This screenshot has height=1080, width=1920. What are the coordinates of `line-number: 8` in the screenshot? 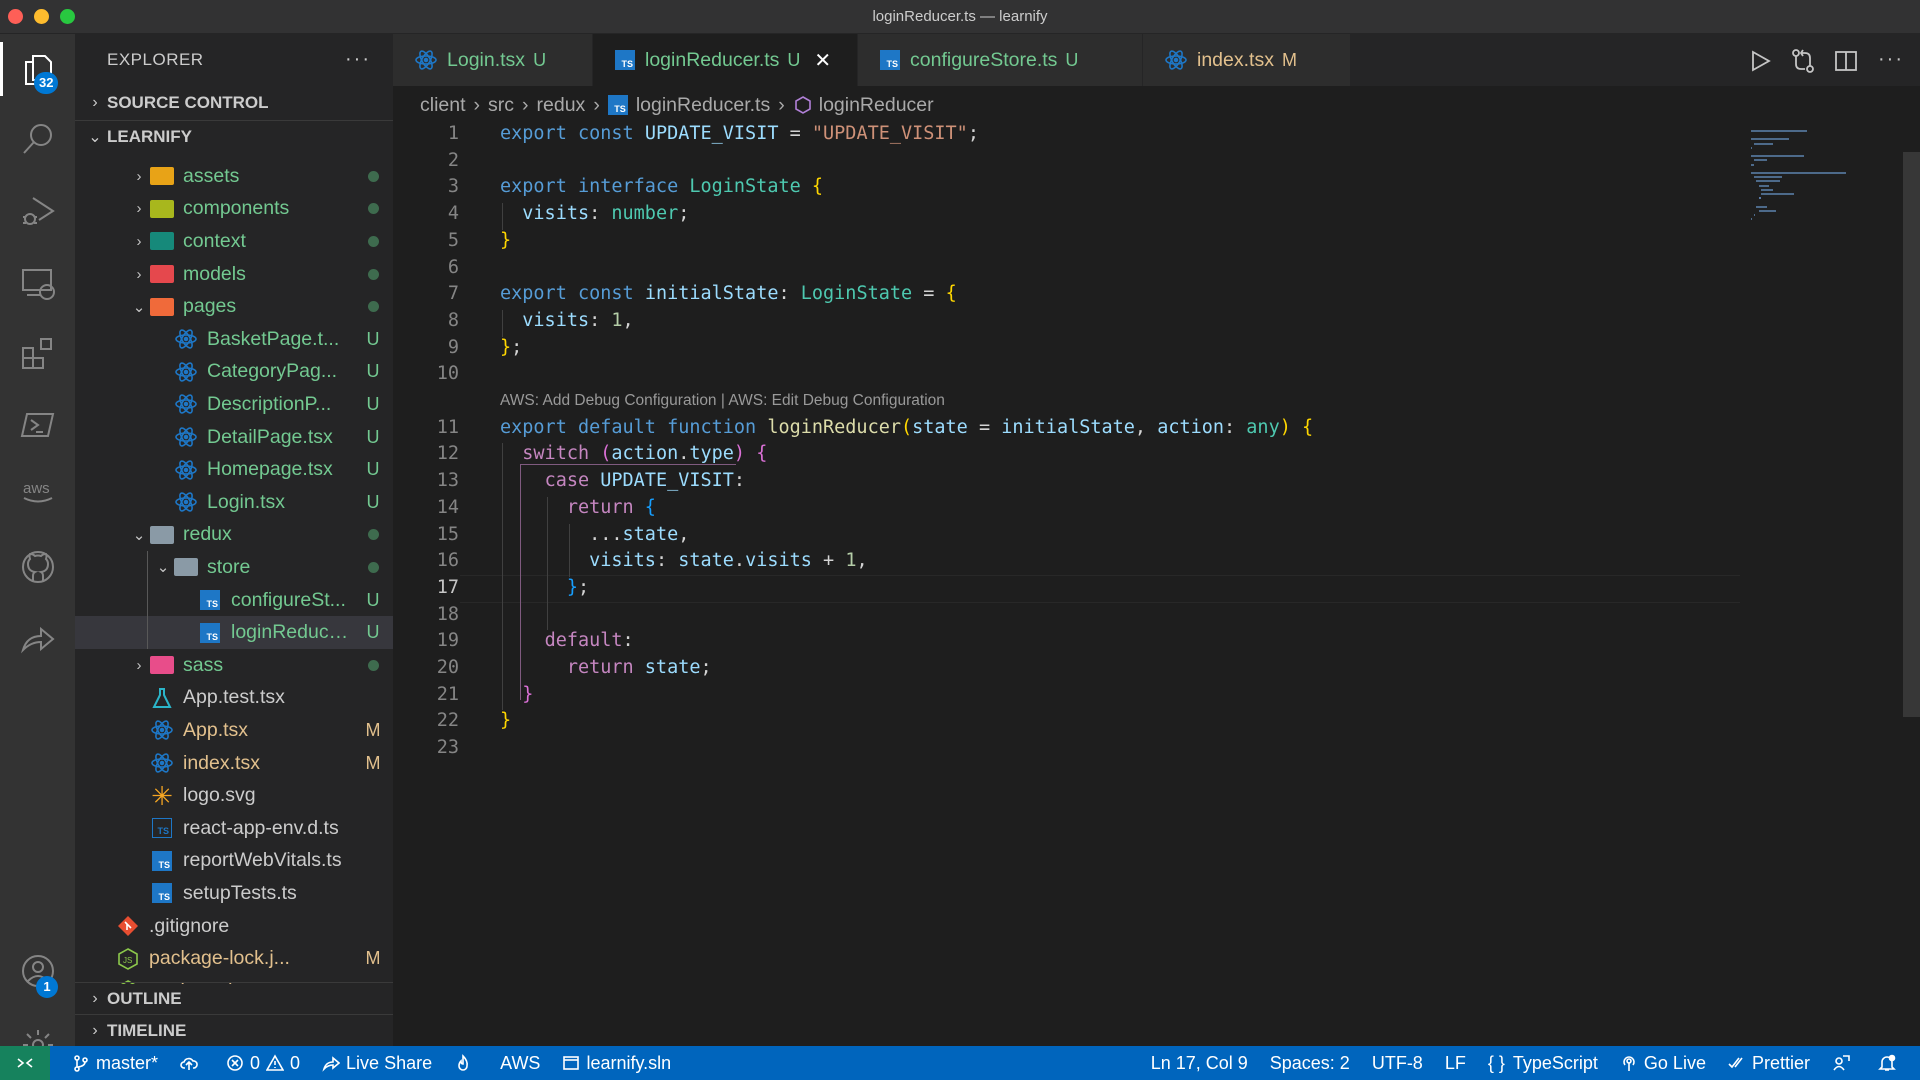 It's located at (453, 320).